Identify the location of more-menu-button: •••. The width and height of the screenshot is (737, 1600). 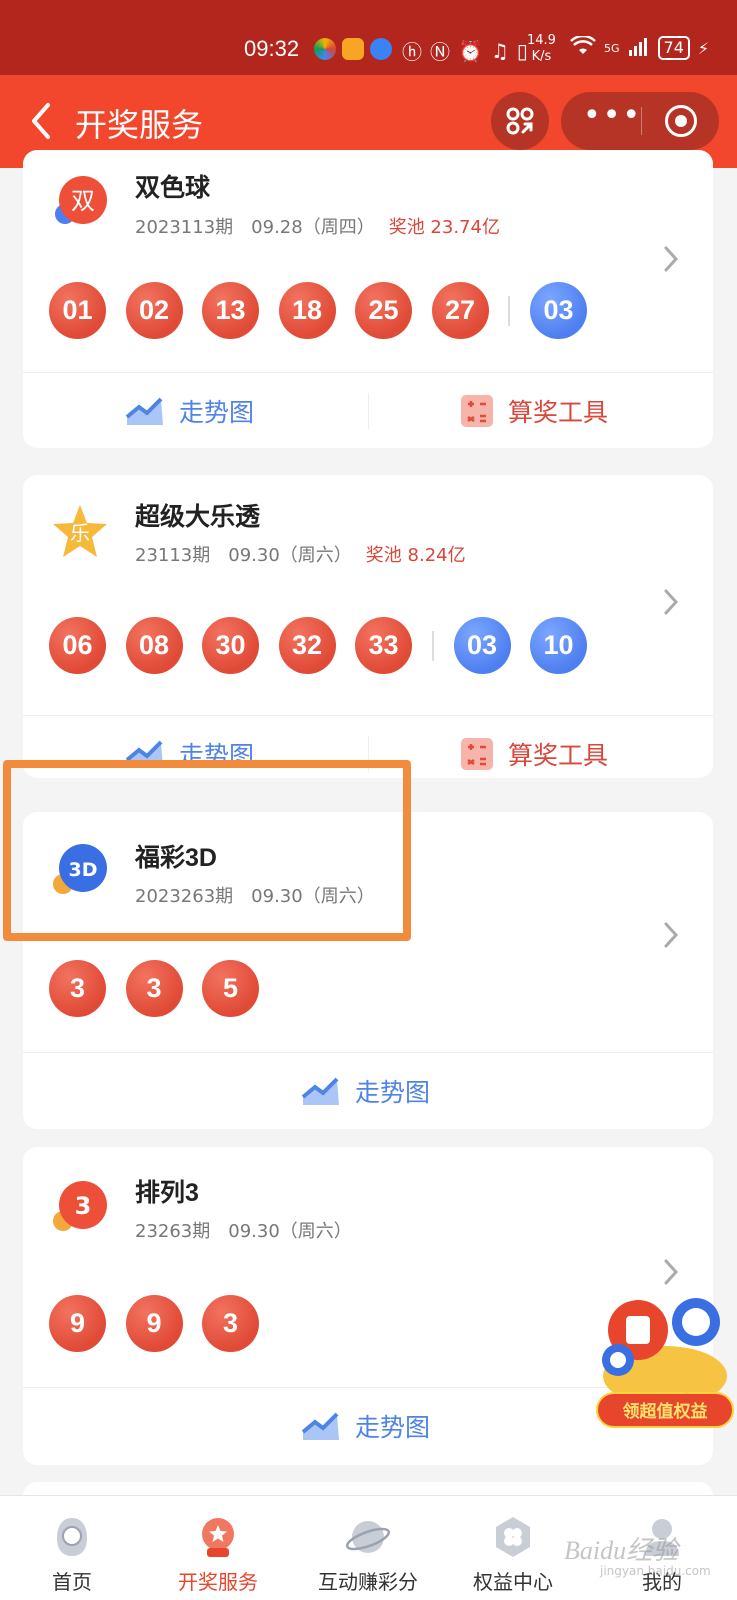
(612, 115).